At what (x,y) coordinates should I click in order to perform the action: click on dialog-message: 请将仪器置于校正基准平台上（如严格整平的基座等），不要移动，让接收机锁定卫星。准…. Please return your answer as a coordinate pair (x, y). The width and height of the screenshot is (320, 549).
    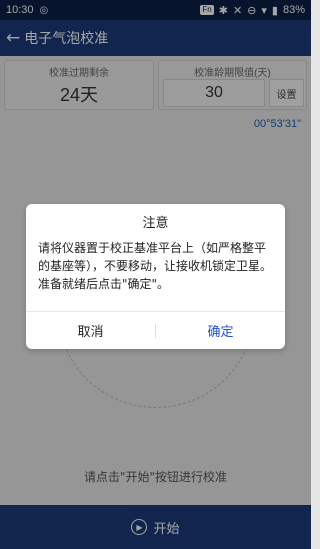
    Looking at the image, I should click on (155, 266).